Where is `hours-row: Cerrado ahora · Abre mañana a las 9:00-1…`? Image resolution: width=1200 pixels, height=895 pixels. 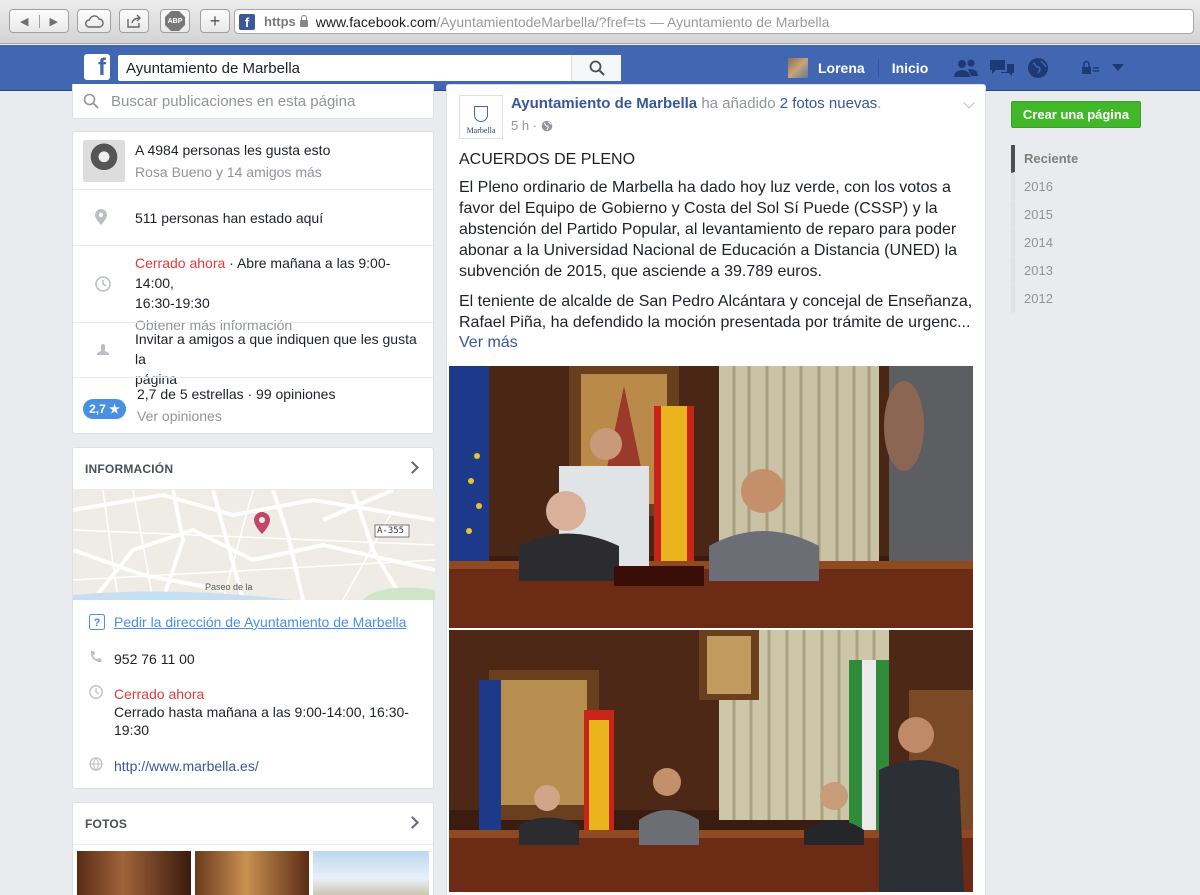 hours-row: Cerrado ahora · Abre mañana a las 9:00-1… is located at coordinates (253, 289).